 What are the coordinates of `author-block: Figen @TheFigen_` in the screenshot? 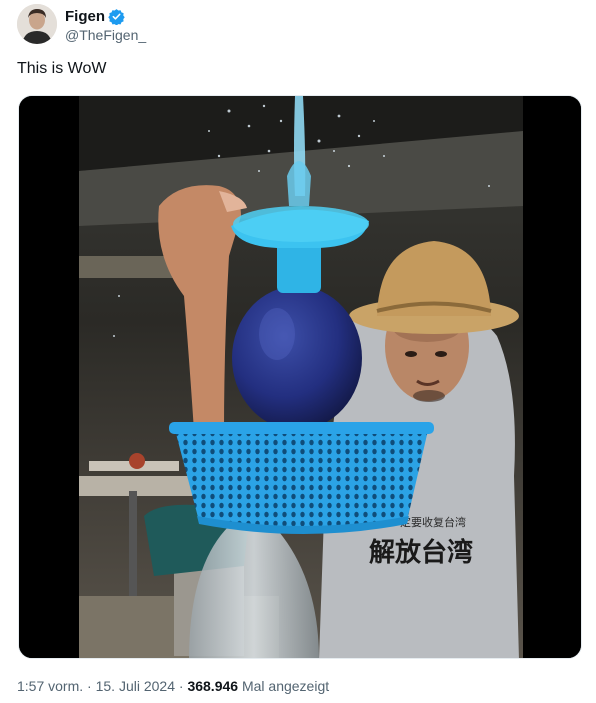 It's located at (105, 25).